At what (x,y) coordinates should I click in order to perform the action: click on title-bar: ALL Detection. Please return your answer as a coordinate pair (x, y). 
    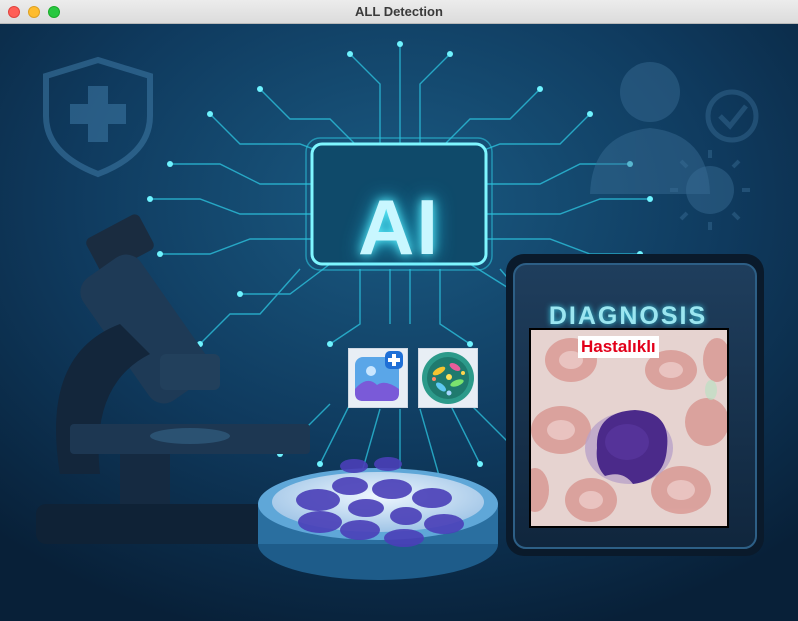
    Looking at the image, I should click on (399, 12).